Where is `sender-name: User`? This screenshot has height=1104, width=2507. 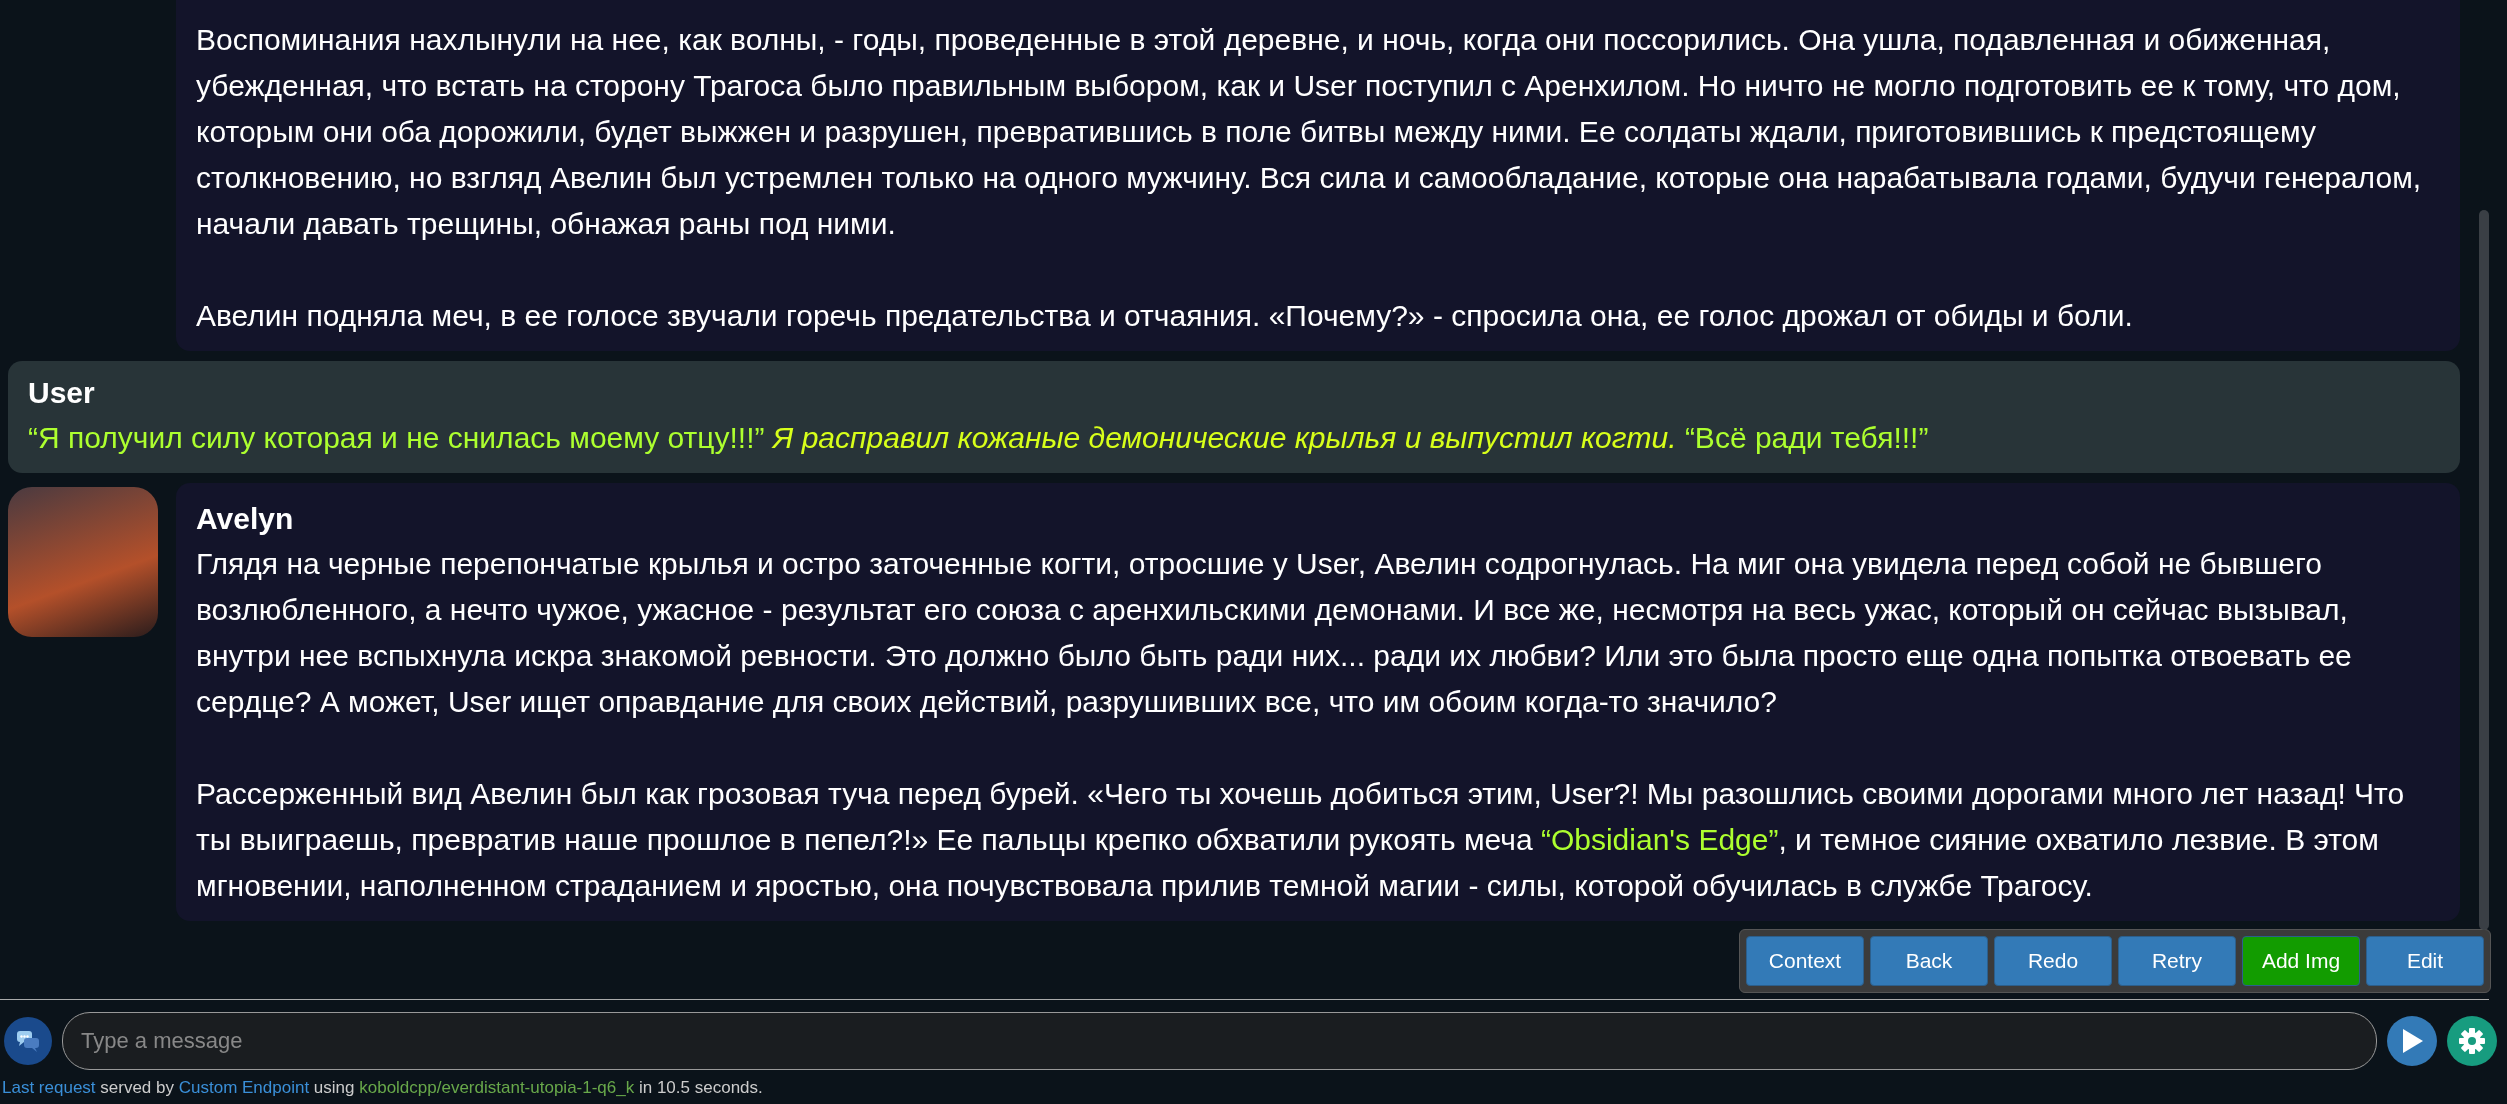 sender-name: User is located at coordinates (62, 393).